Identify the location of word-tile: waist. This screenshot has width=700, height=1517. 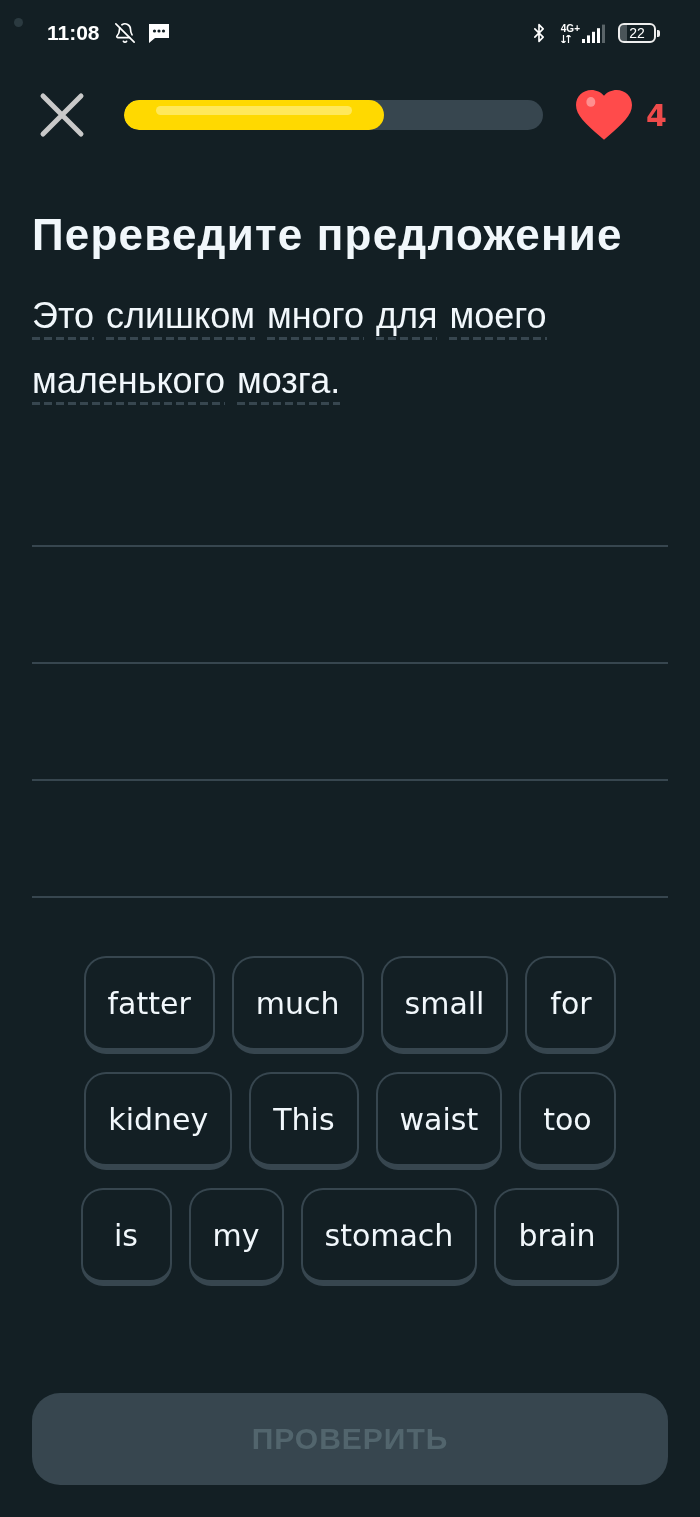
(439, 1121).